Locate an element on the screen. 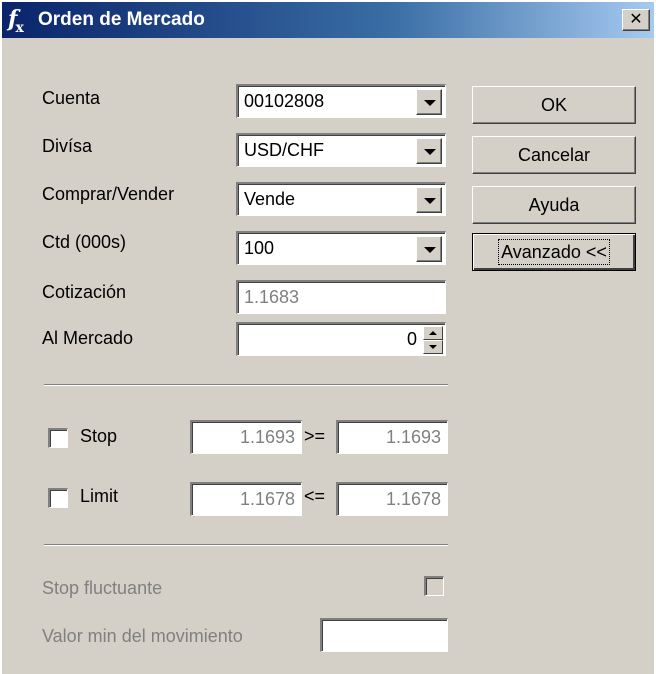 Image resolution: width=656 pixels, height=674 pixels. ayuda-button: Ayuda is located at coordinates (554, 205).